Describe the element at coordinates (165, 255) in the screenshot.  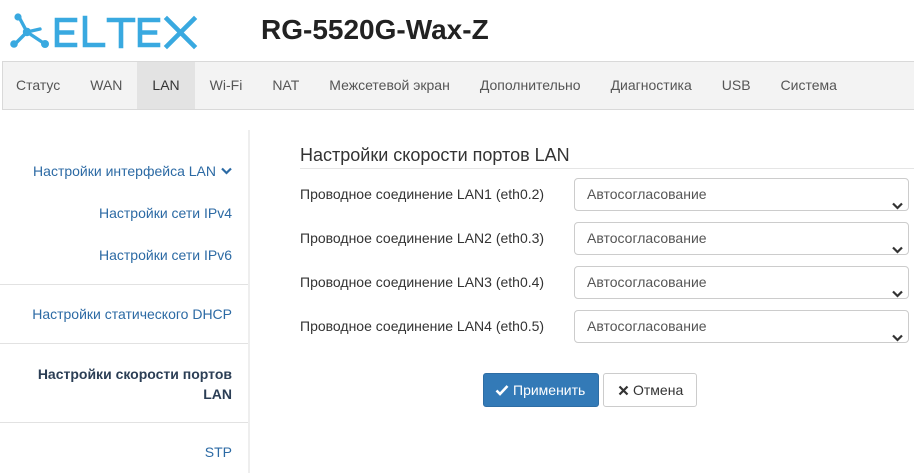
I see `sidebar-item-ipv6: Настройки сети IPv6` at that location.